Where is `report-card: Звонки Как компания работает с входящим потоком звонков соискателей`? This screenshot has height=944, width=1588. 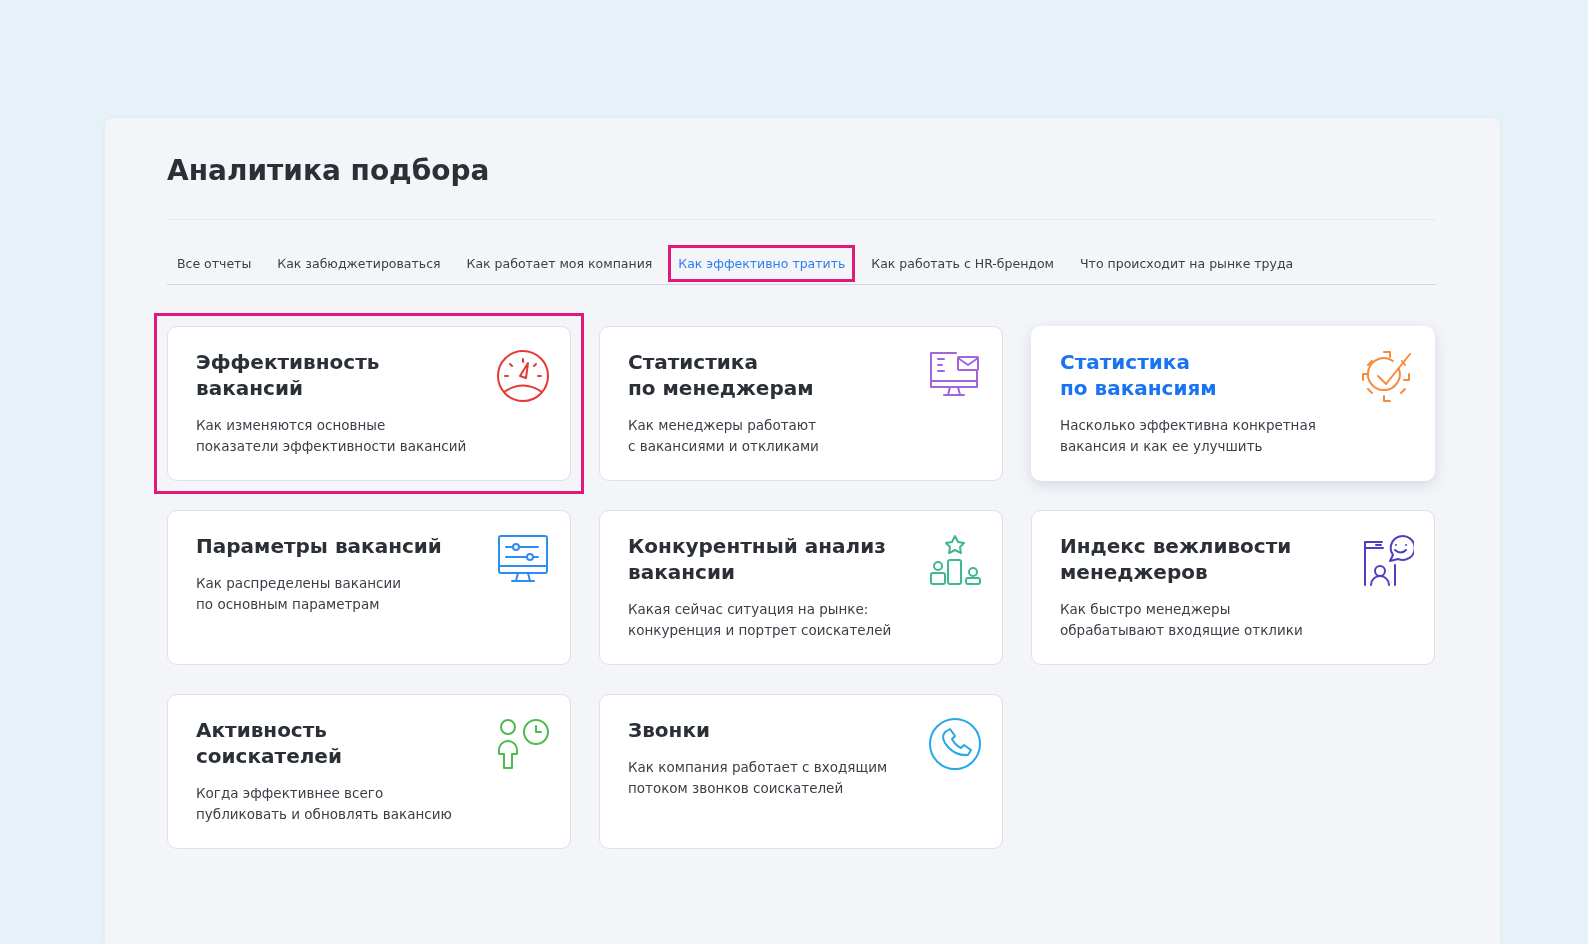 report-card: Звонки Как компания работает с входящим потоком звонков соискателей is located at coordinates (801, 771).